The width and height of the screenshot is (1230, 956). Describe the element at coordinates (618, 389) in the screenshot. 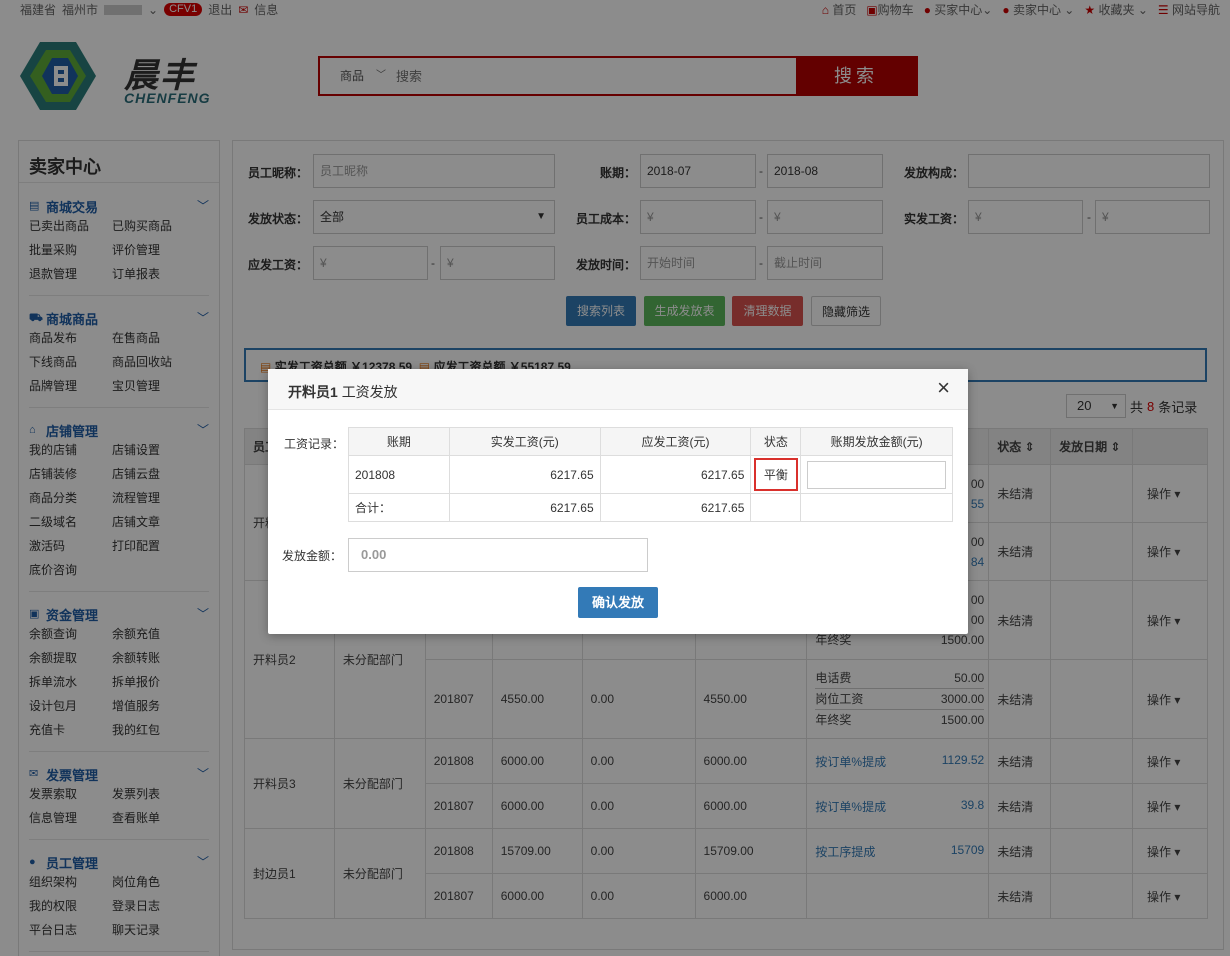

I see `dialog-header: 开料员1 工资发放 ×` at that location.